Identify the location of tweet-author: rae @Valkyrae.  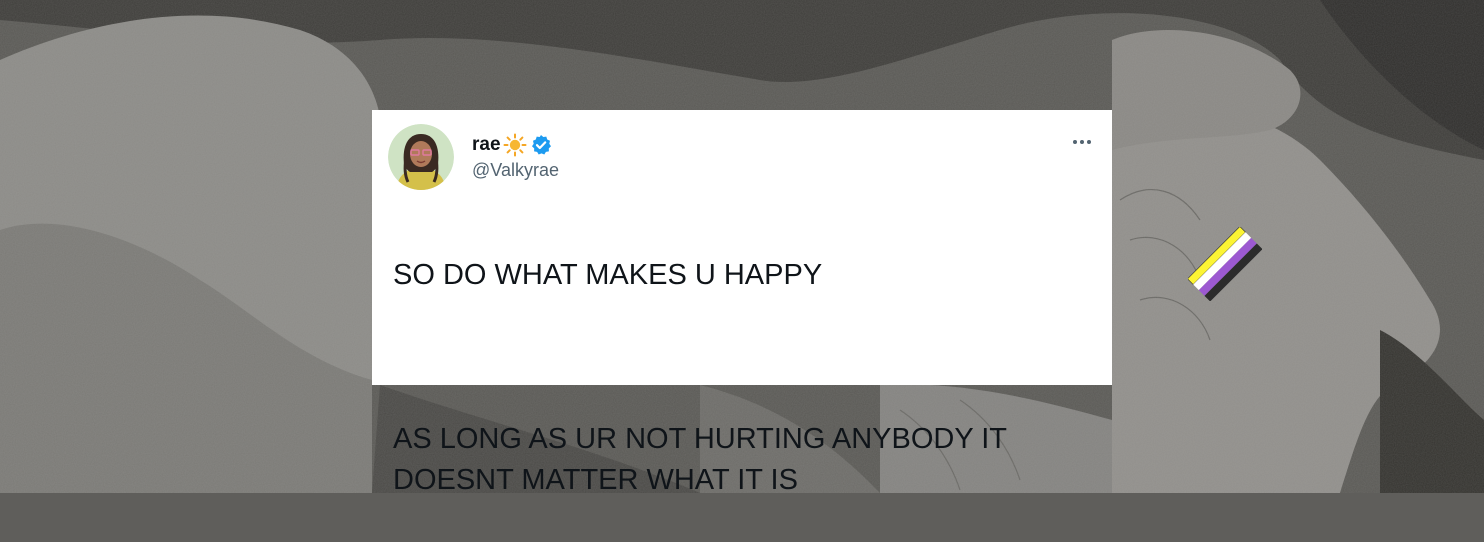
(515, 156).